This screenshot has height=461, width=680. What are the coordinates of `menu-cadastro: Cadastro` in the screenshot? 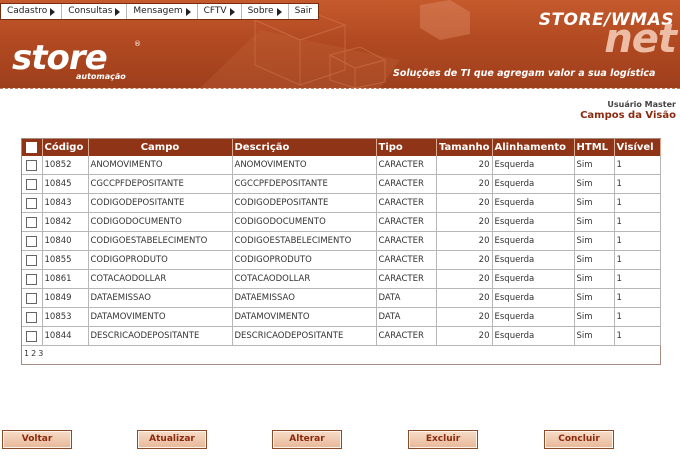 It's located at (32, 11).